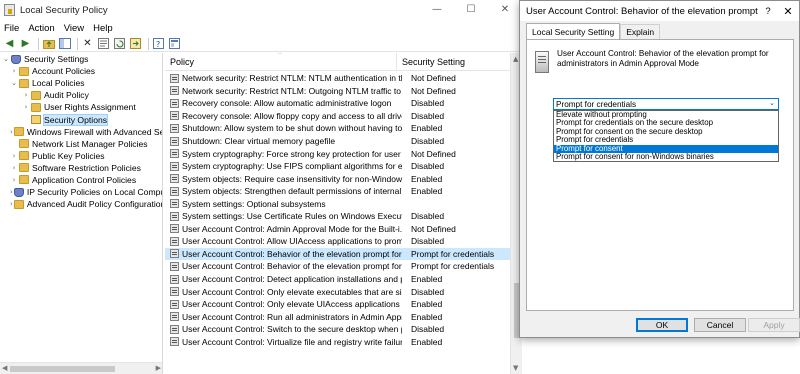 The image size is (800, 374). What do you see at coordinates (11, 28) in the screenshot?
I see `menu-file: File` at bounding box center [11, 28].